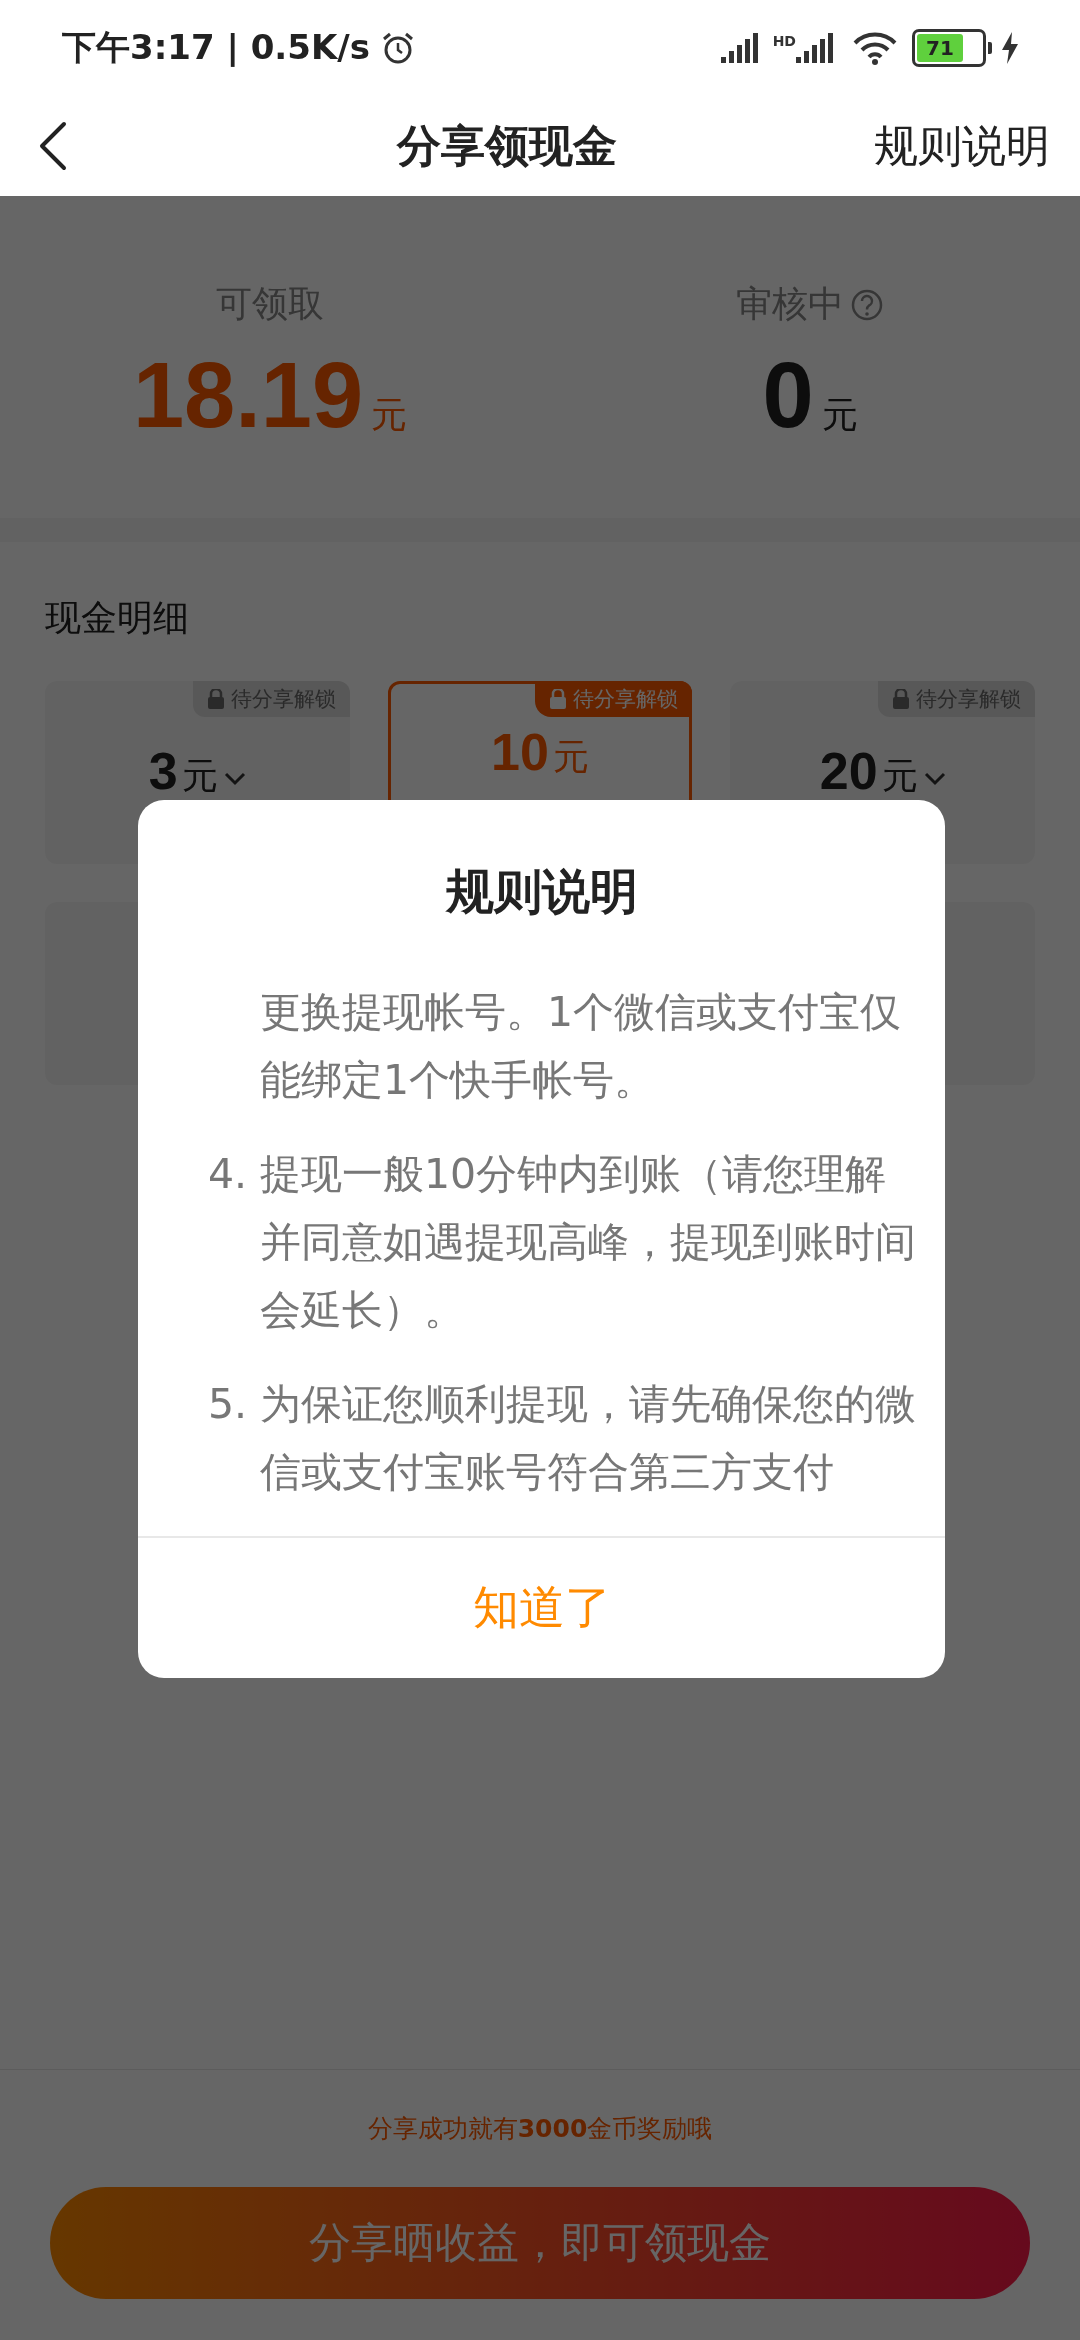  Describe the element at coordinates (540, 2243) in the screenshot. I see `share-button: 分享晒收益，即可领现金` at that location.